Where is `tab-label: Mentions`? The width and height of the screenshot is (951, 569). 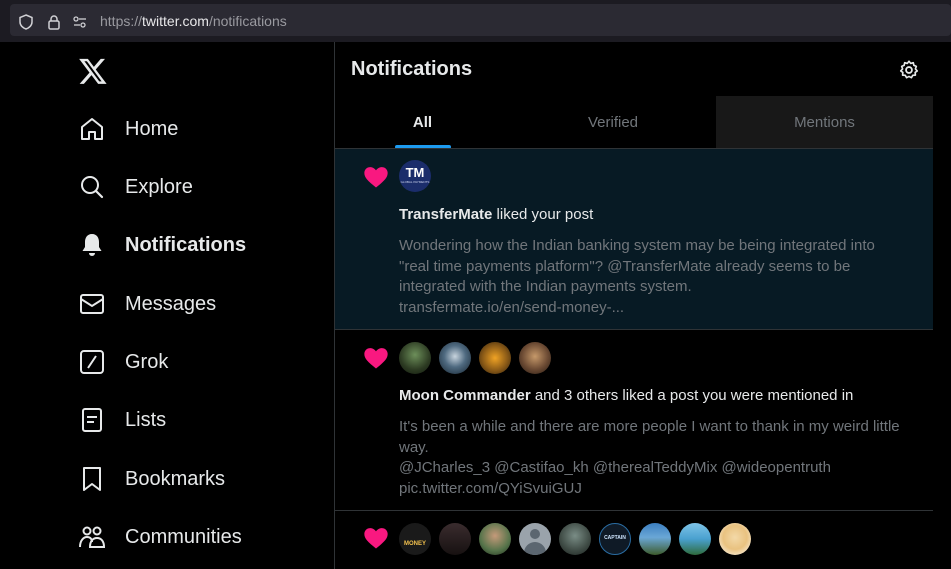
tab-label: Mentions is located at coordinates (824, 122).